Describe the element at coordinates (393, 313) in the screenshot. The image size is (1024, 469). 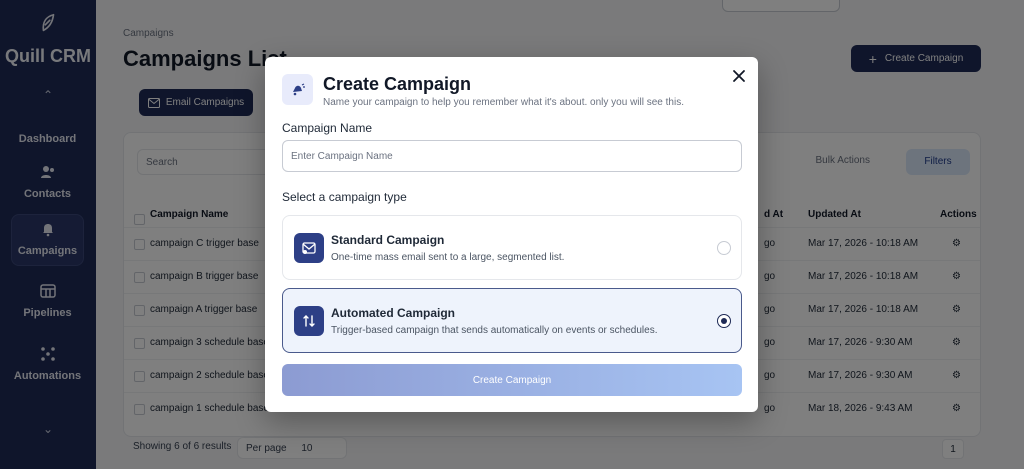
I see `option-title: Automated Campaign` at that location.